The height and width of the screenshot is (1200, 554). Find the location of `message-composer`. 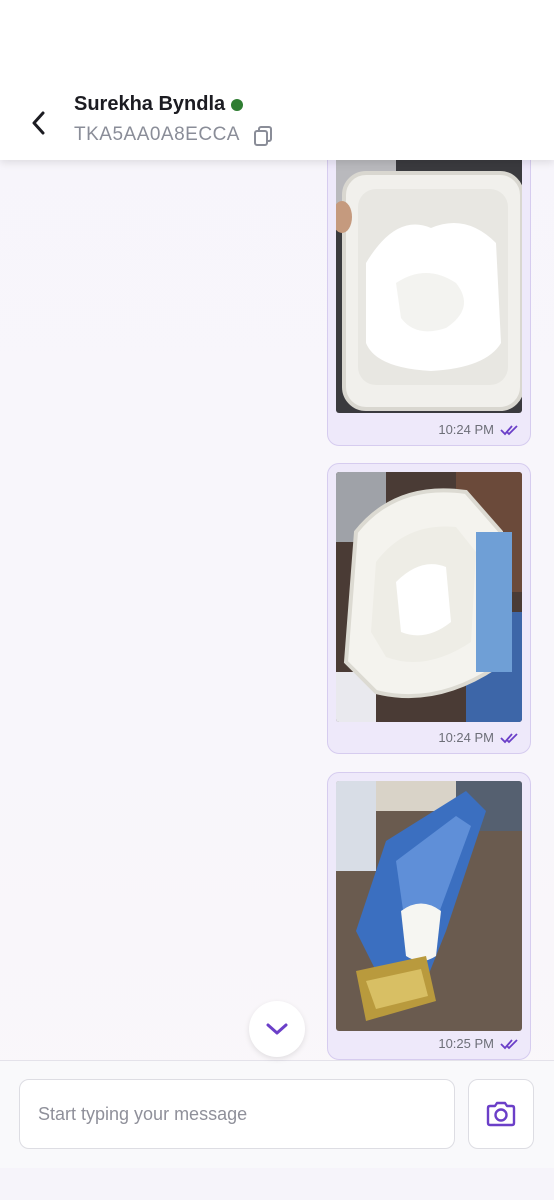

message-composer is located at coordinates (277, 1114).